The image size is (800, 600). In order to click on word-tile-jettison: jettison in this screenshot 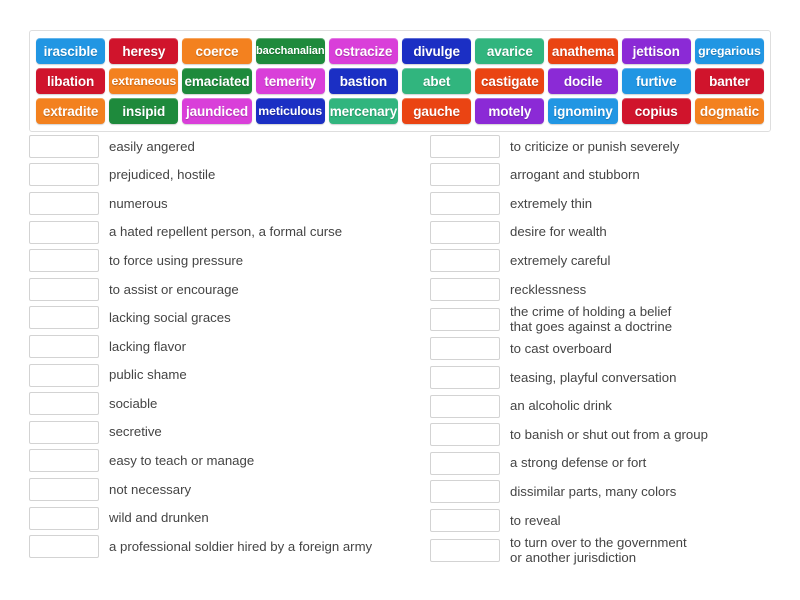, I will do `click(656, 51)`.